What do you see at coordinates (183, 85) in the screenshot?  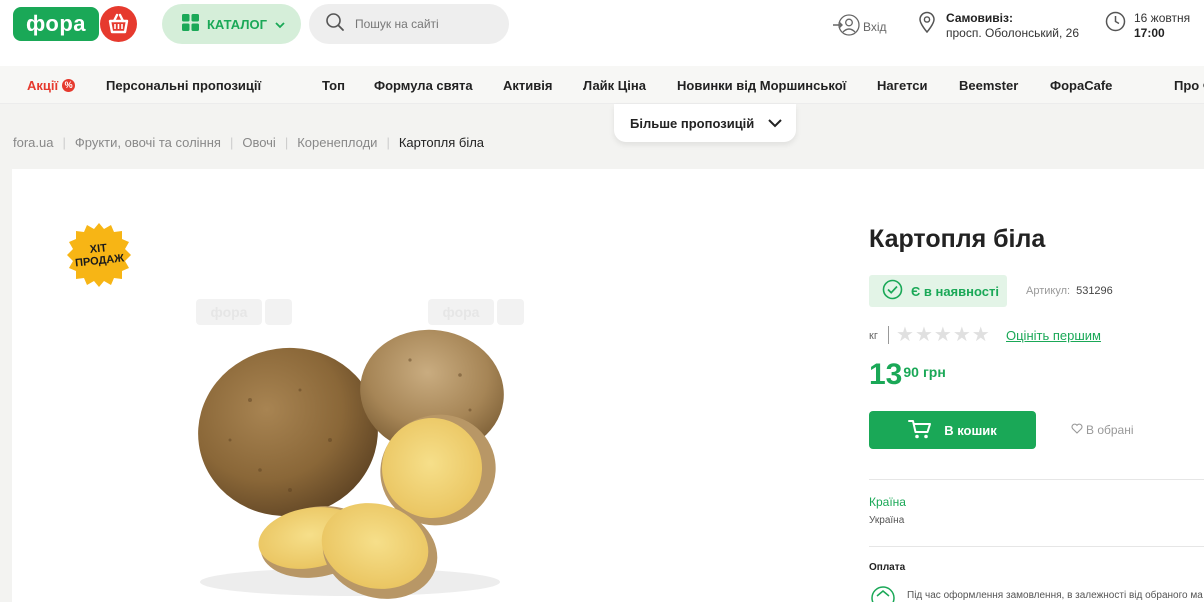 I see `nav-item-personal-offers: Персональні пропозиції` at bounding box center [183, 85].